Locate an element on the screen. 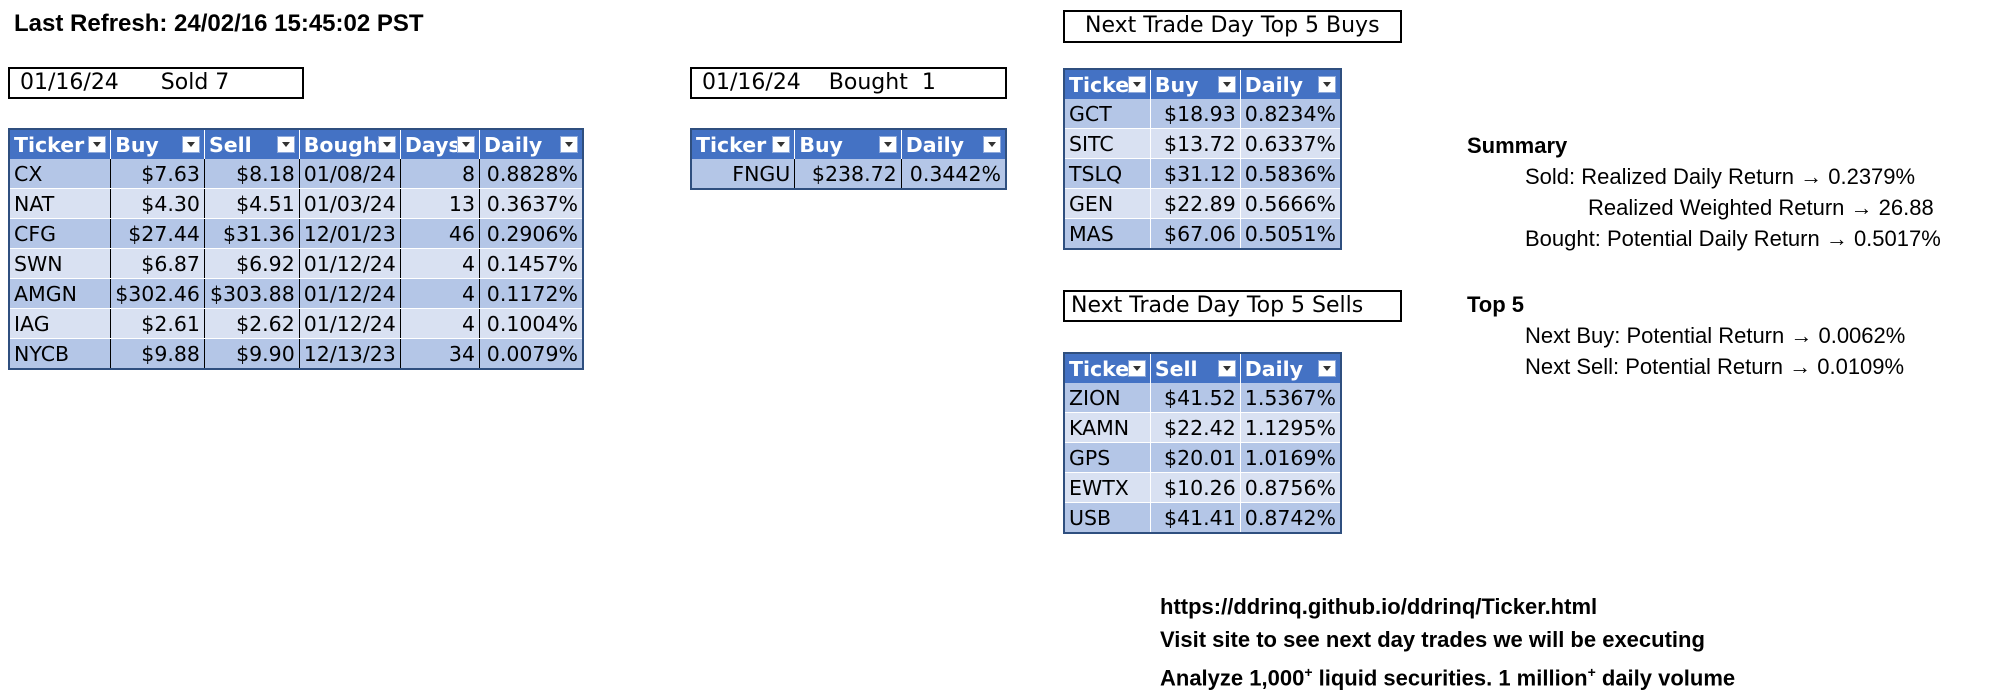  cell-buy: $9.88 is located at coordinates (157, 354).